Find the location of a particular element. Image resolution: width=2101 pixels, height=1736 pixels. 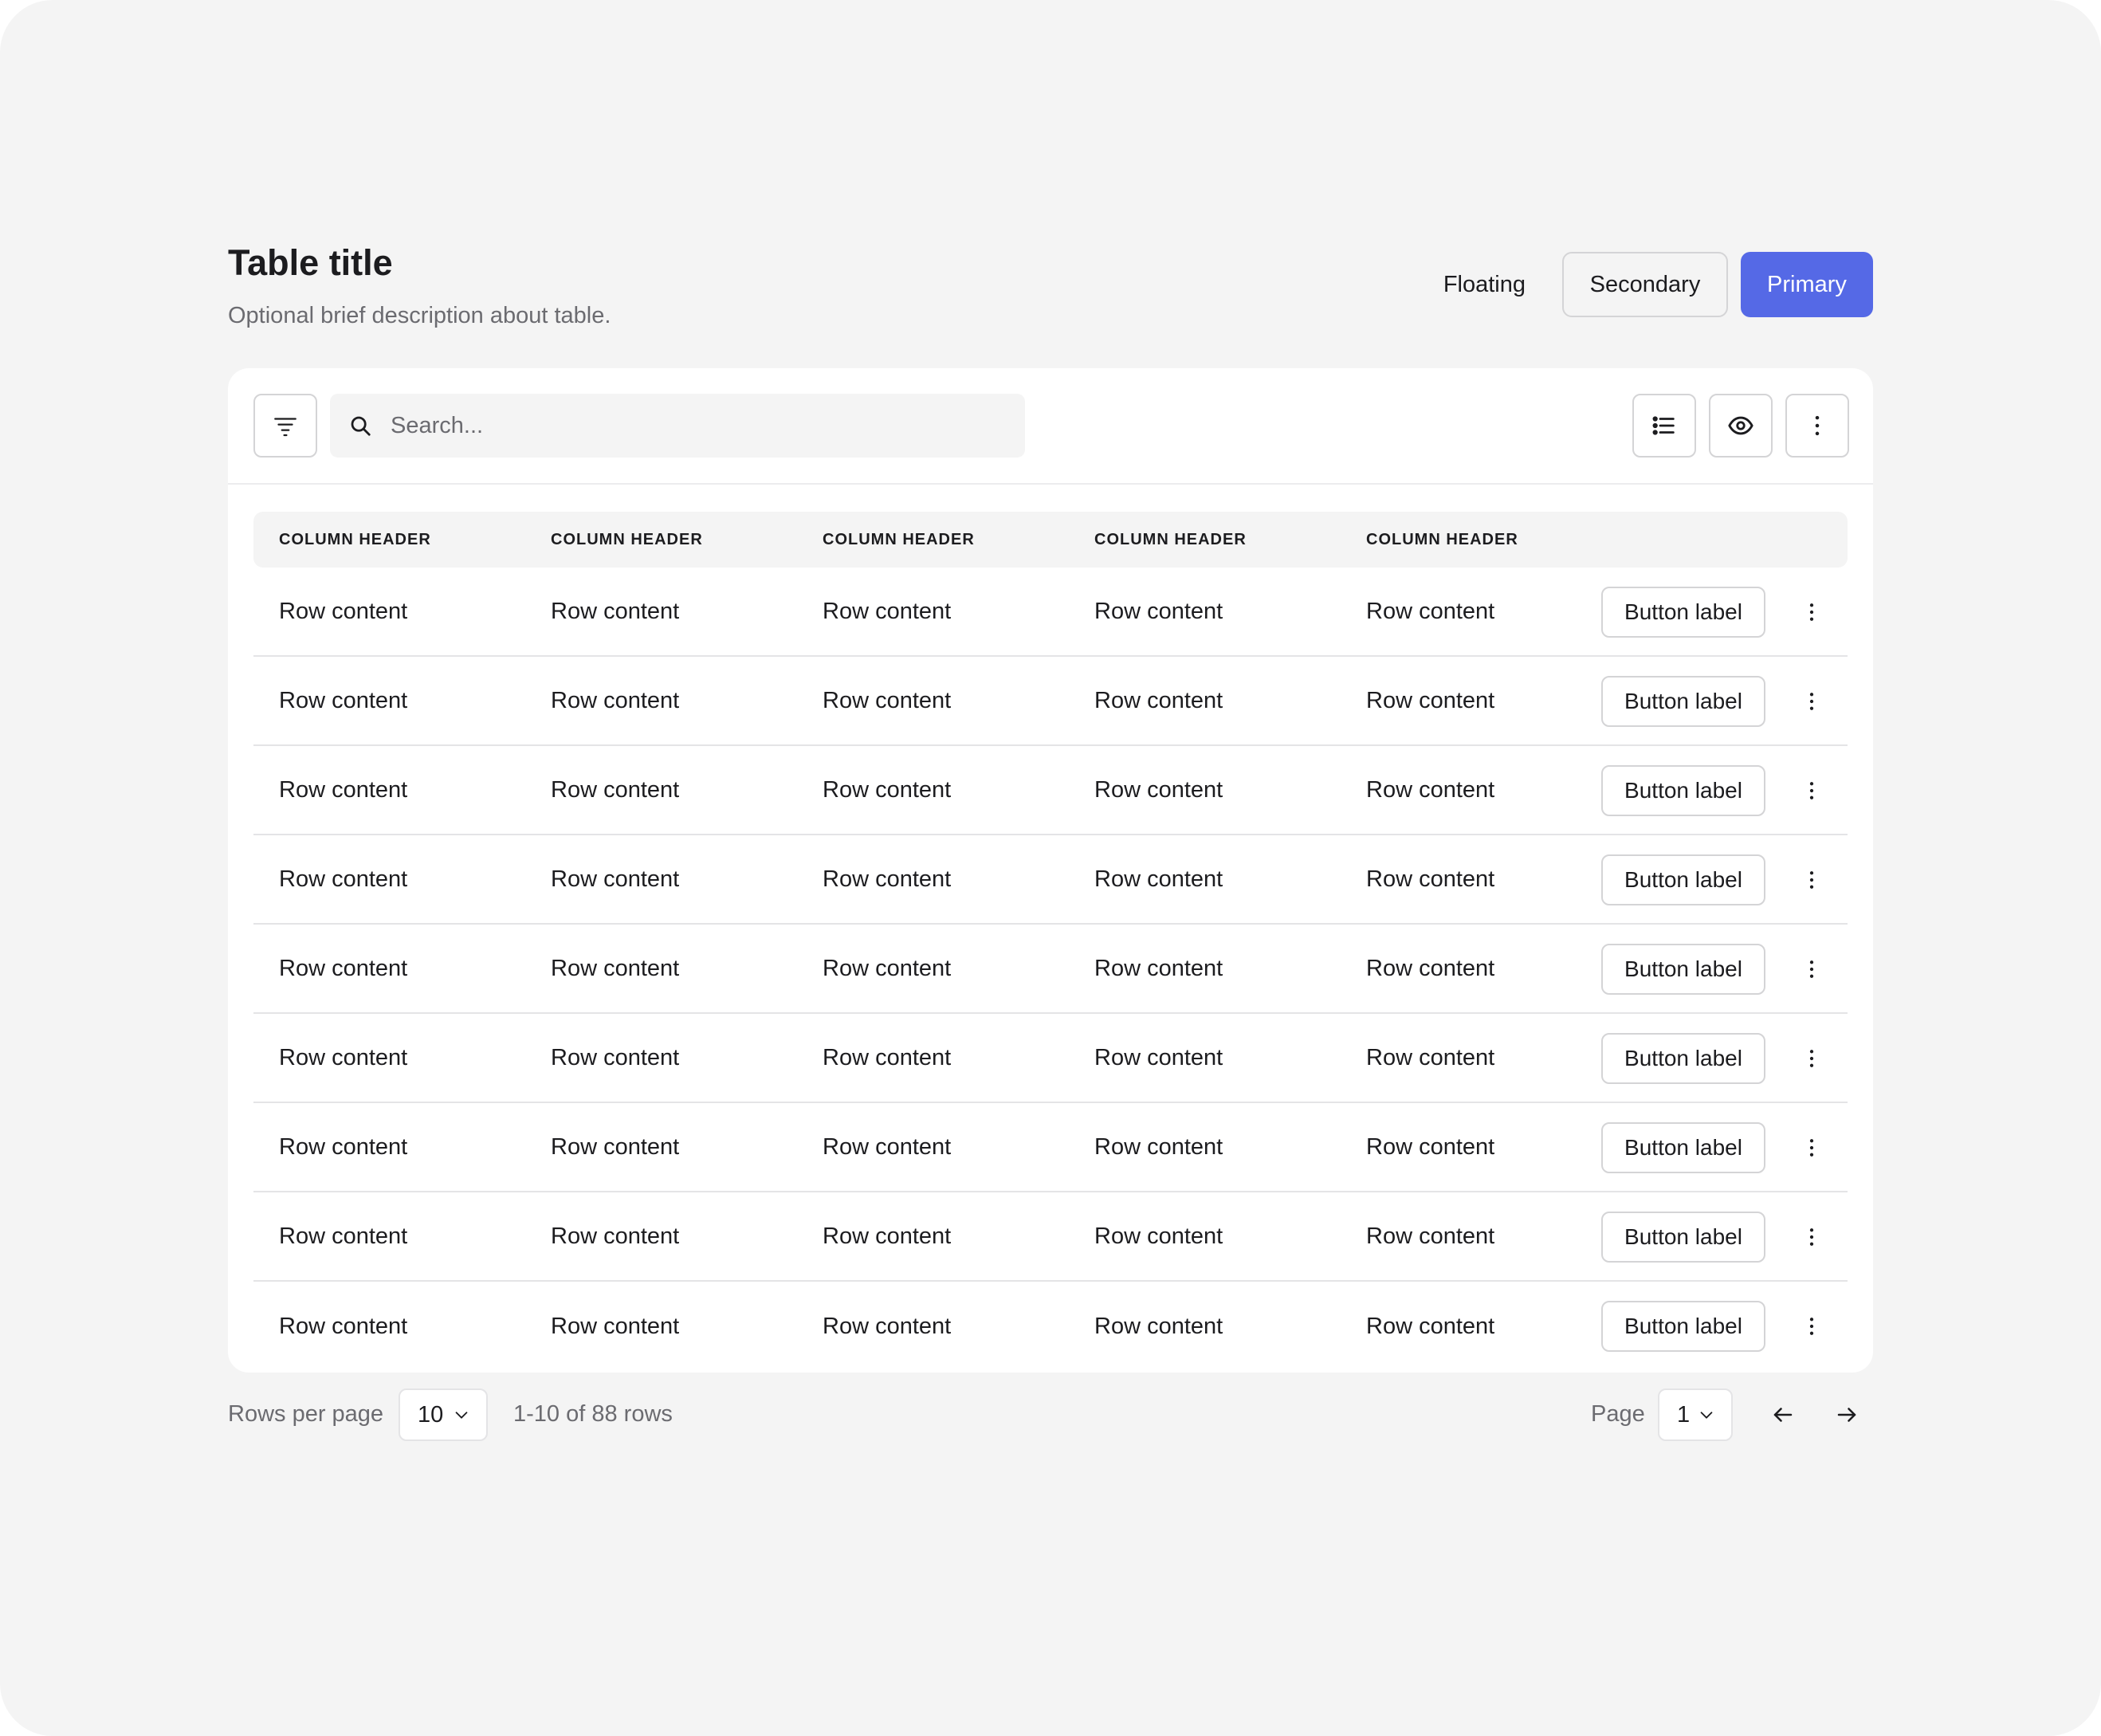

floating-button: Floating is located at coordinates (1484, 284).